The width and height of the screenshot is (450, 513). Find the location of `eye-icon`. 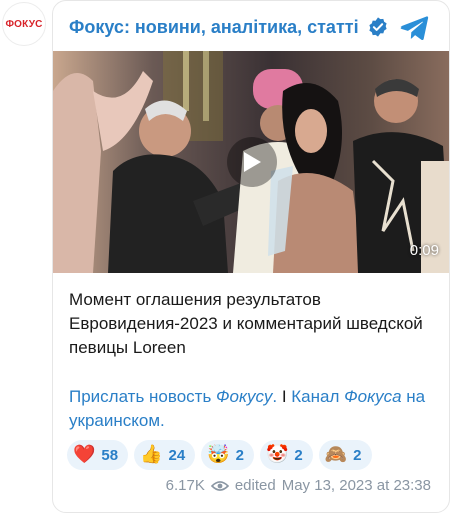

eye-icon is located at coordinates (219, 485).